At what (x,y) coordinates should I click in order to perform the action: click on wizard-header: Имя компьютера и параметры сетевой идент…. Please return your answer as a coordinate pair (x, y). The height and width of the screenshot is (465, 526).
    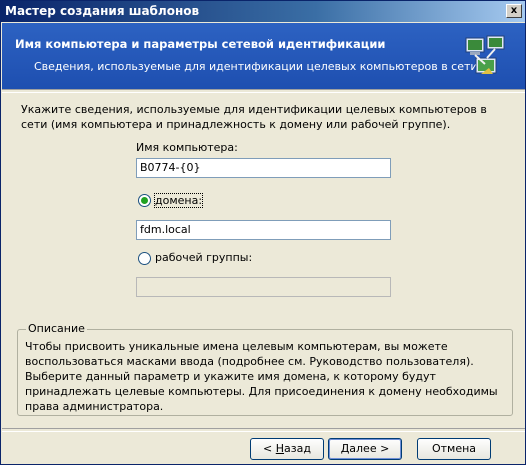
    Looking at the image, I should click on (263, 56).